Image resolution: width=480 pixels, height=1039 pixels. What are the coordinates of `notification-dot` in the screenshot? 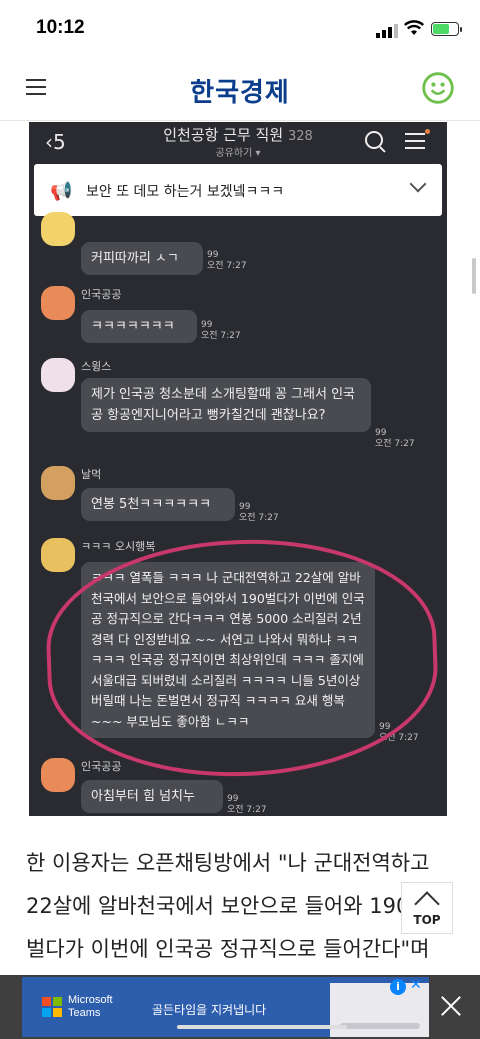 It's located at (427, 131).